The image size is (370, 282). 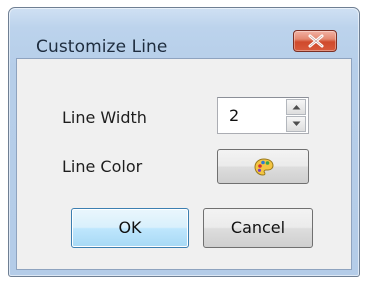 I want to click on spin-down-button, so click(x=296, y=124).